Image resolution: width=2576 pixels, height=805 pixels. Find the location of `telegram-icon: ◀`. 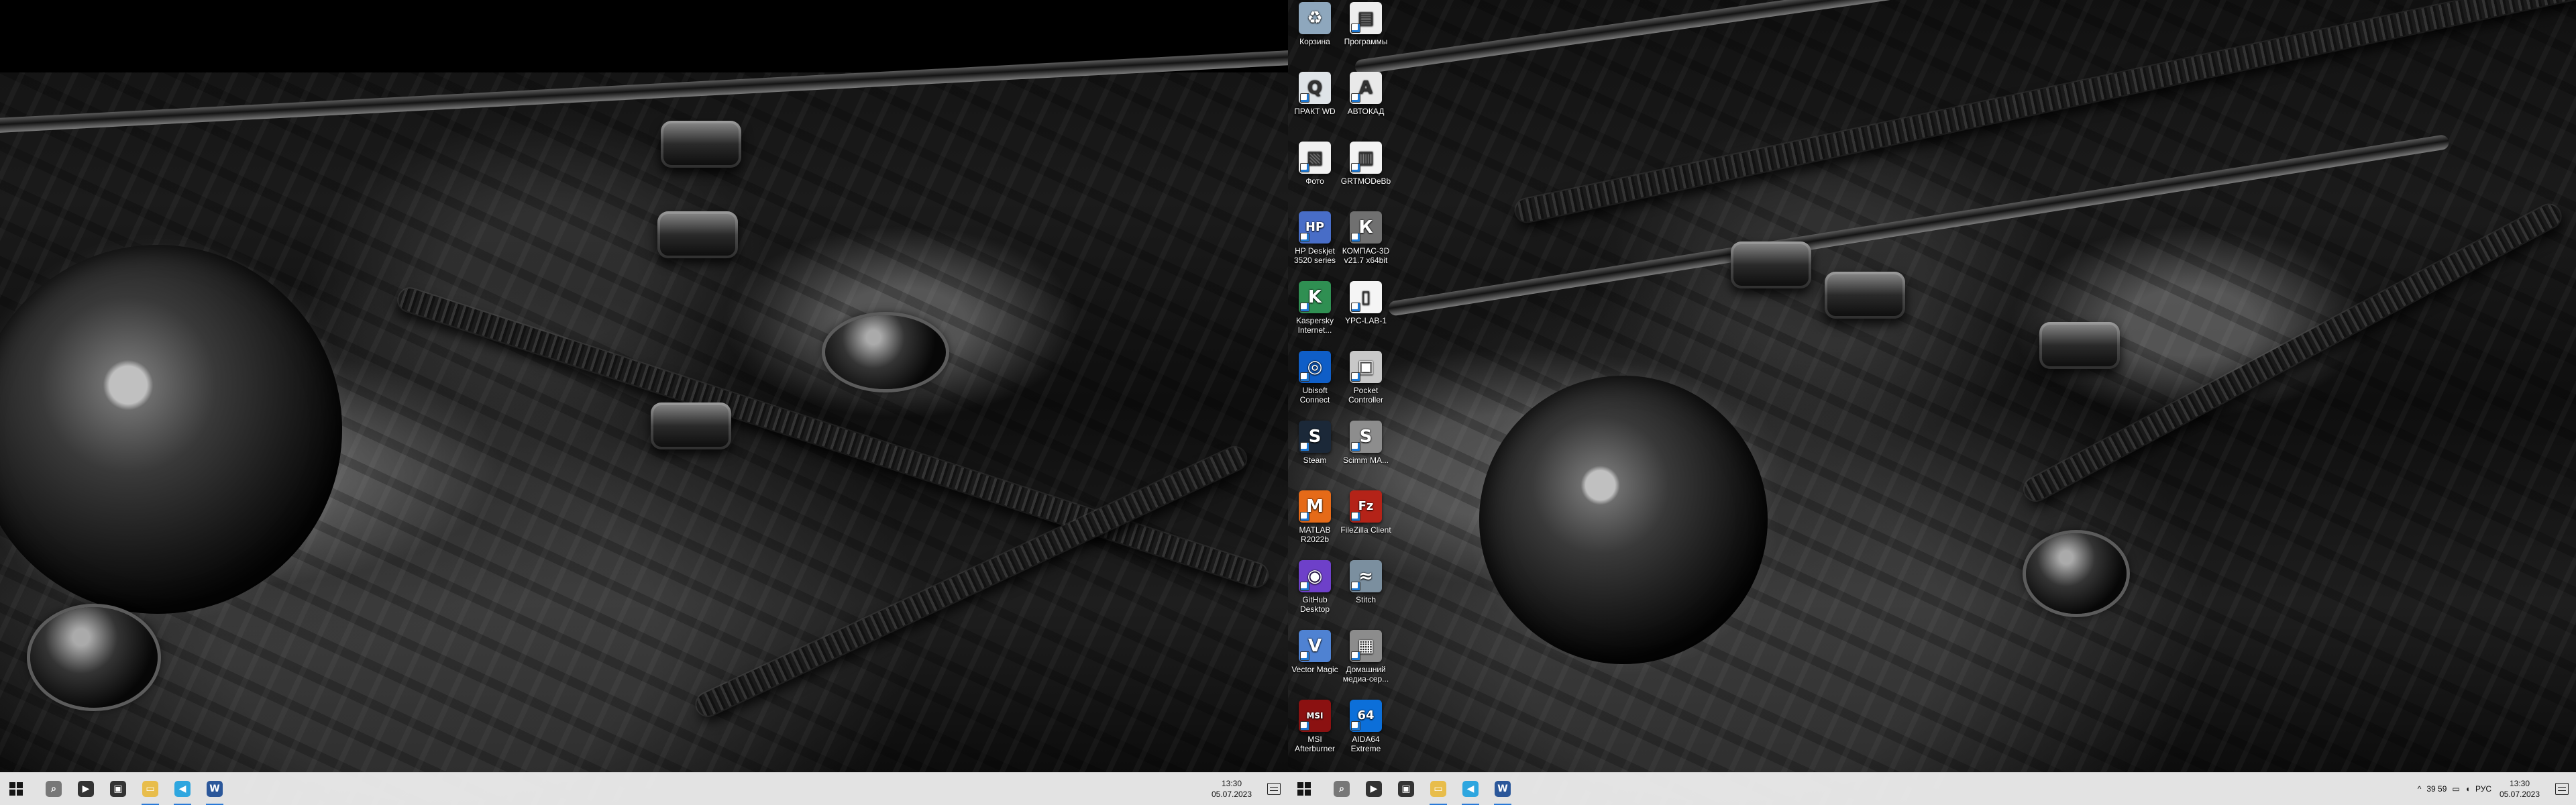

telegram-icon: ◀ is located at coordinates (1470, 789).